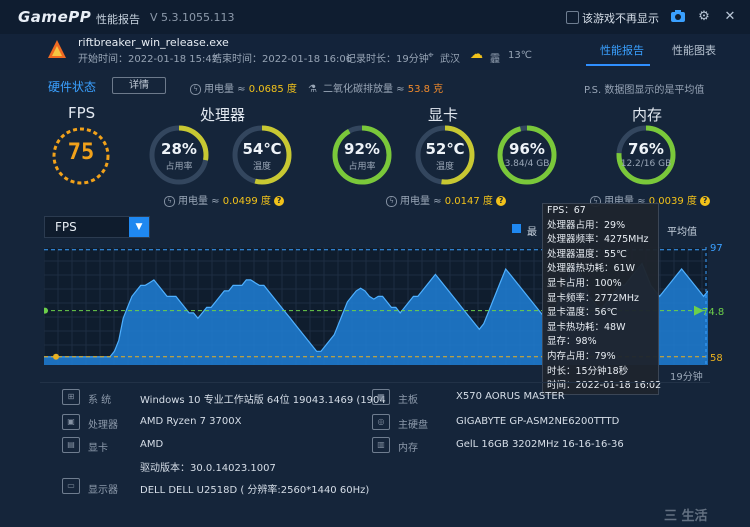 The height and width of the screenshot is (527, 750). I want to click on tooltip-line: 处理器频率：4275MHz, so click(598, 240).